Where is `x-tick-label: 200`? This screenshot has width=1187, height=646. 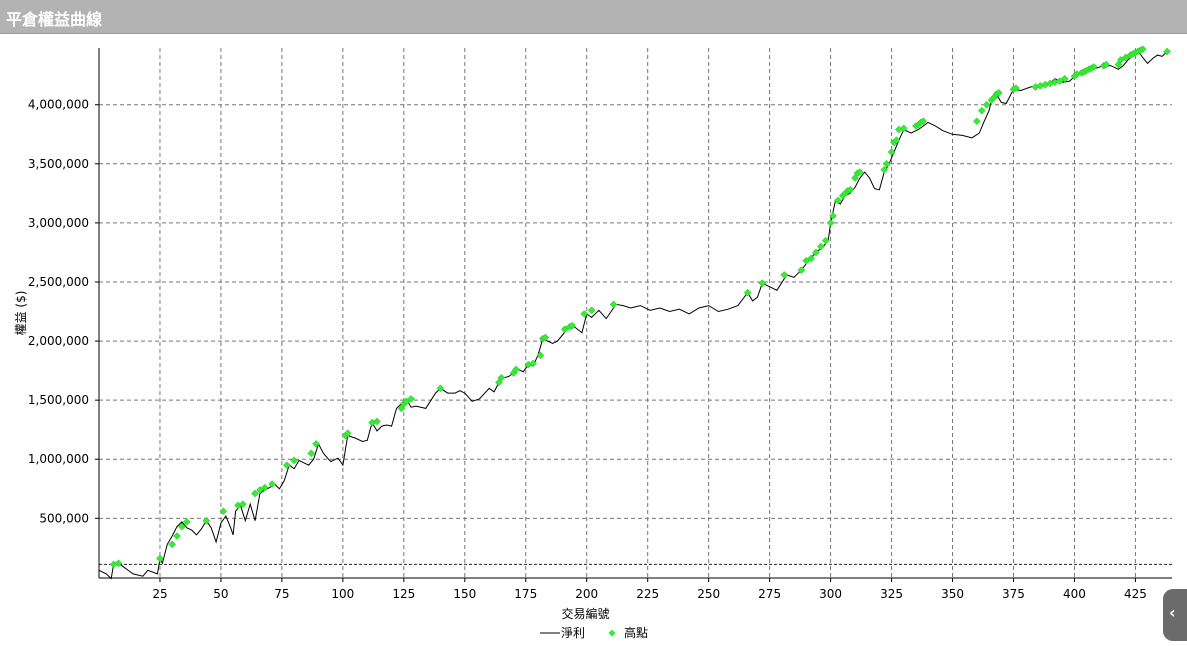 x-tick-label: 200 is located at coordinates (586, 594).